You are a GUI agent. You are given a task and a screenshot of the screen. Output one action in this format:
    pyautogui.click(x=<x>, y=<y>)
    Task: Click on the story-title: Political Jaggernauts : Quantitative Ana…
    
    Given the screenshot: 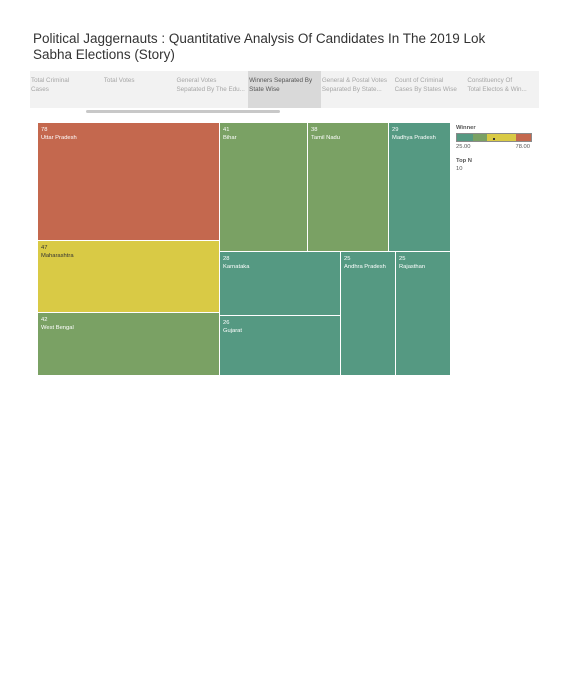 What is the action you would take?
    pyautogui.click(x=259, y=46)
    